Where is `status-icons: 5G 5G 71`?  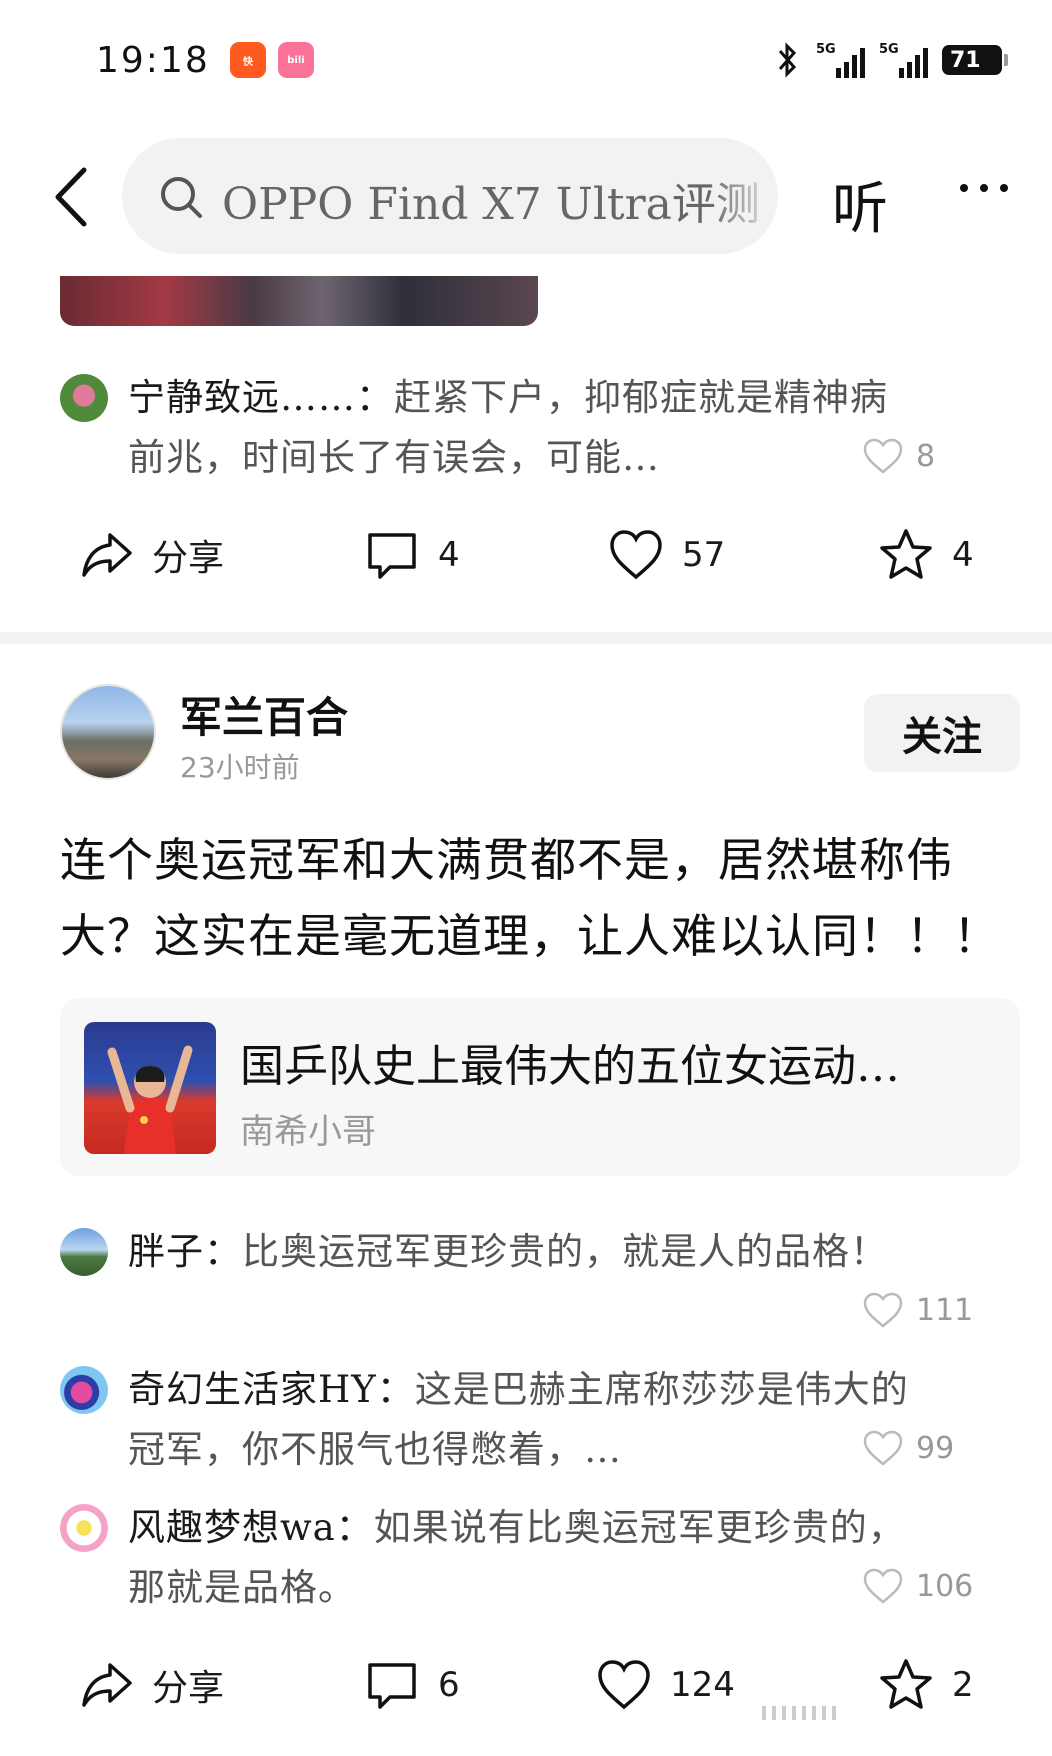 status-icons: 5G 5G 71 is located at coordinates (891, 60).